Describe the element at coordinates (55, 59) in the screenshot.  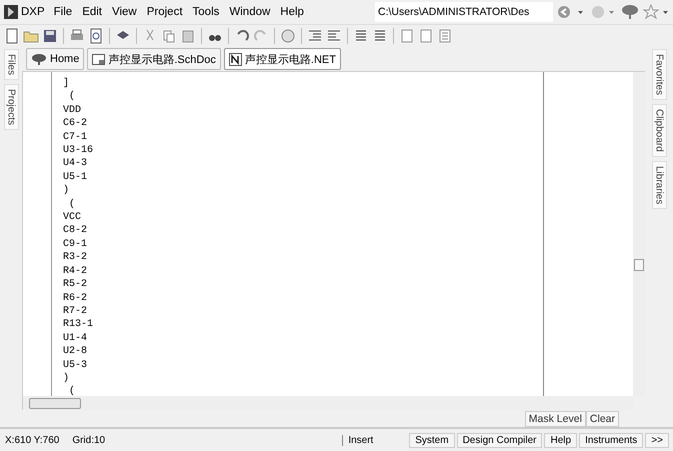
I see `document-tab: Home` at that location.